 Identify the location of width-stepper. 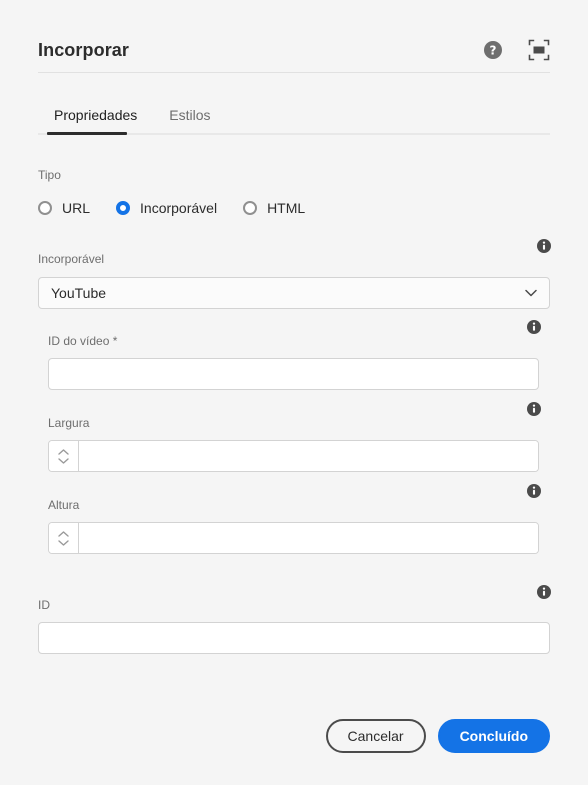
(293, 456).